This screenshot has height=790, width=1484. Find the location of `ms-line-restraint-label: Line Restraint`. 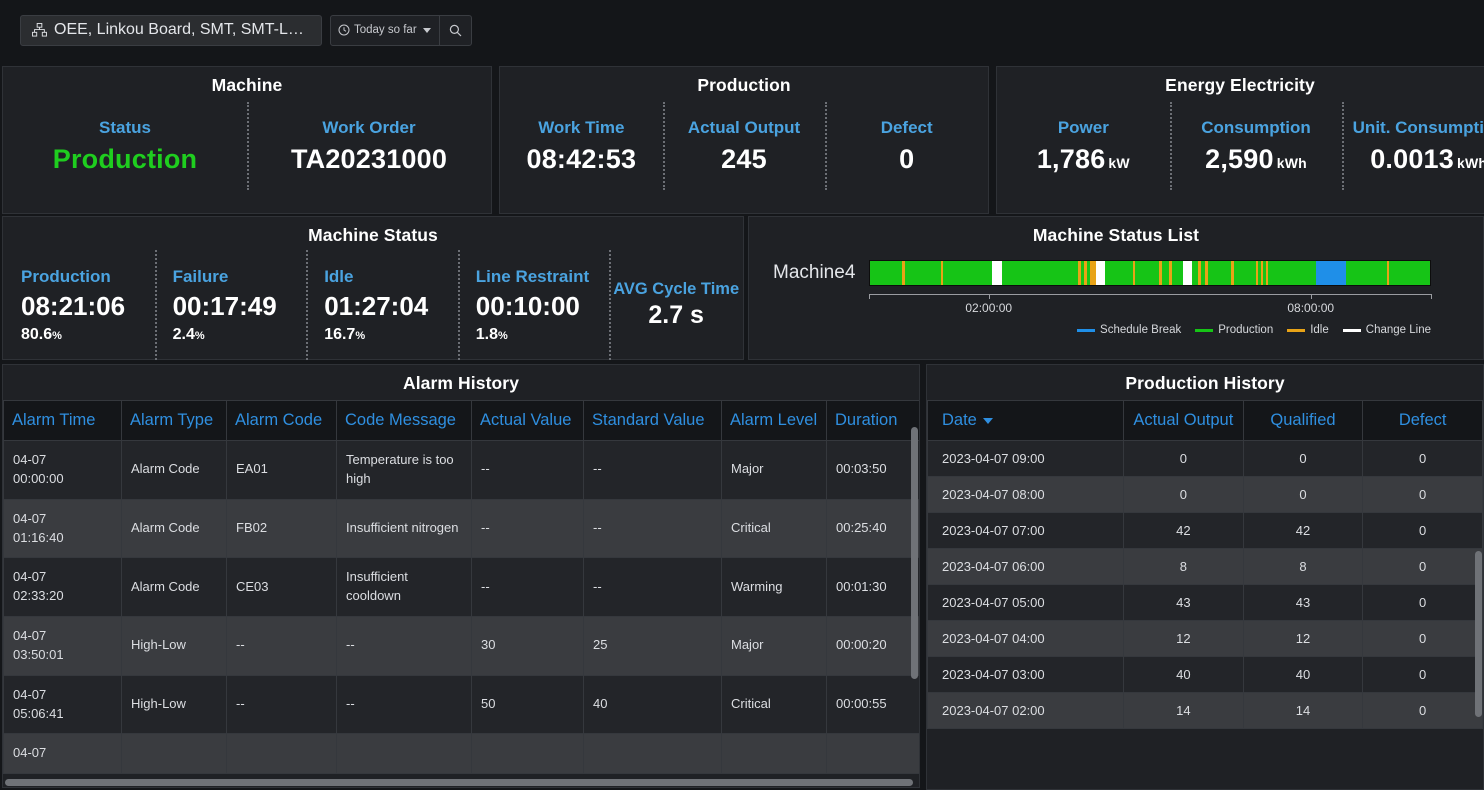

ms-line-restraint-label: Line Restraint is located at coordinates (532, 276).